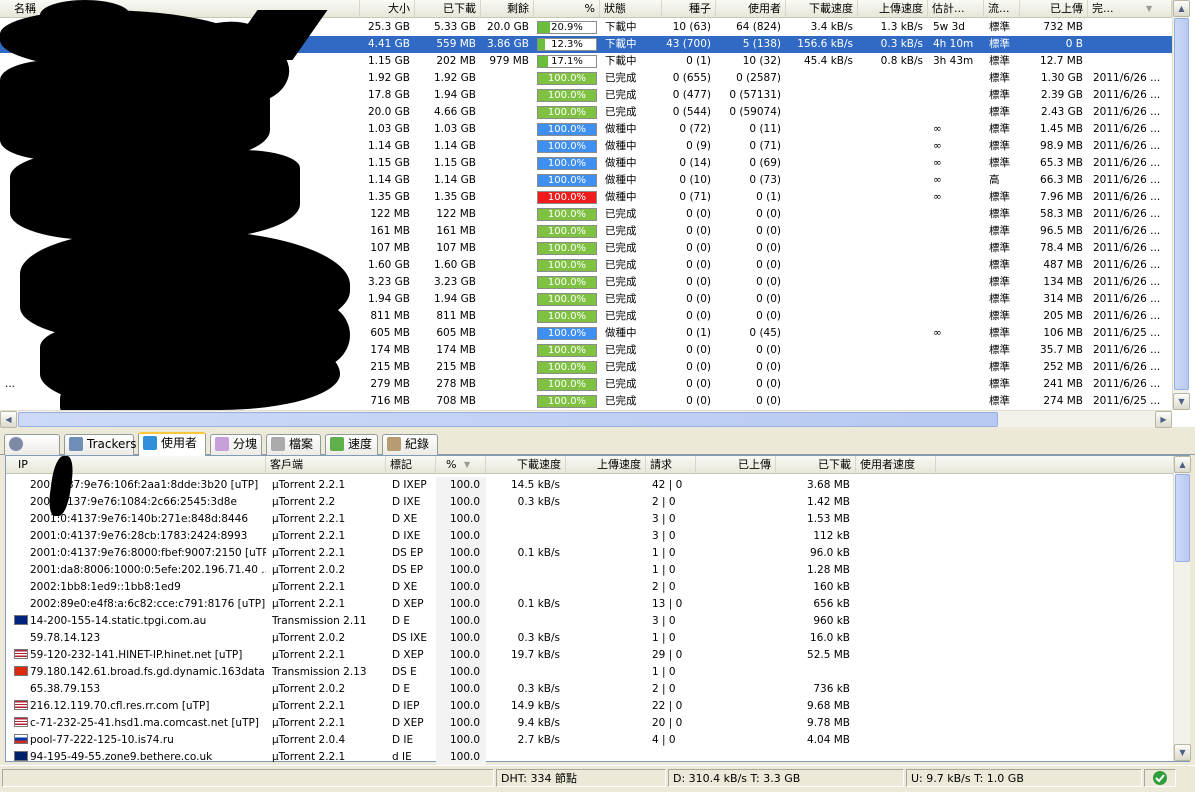 The image size is (1195, 792). Describe the element at coordinates (172, 444) in the screenshot. I see `tab-peers: 使用者` at that location.